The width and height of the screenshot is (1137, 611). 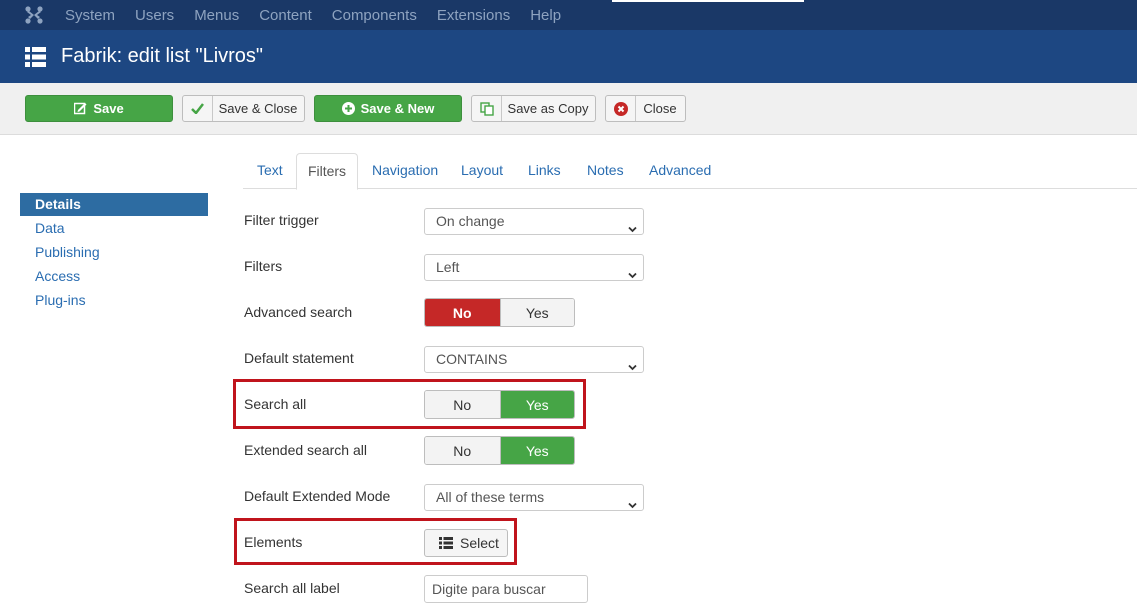 What do you see at coordinates (34, 15) in the screenshot?
I see `joomla-logo-icon` at bounding box center [34, 15].